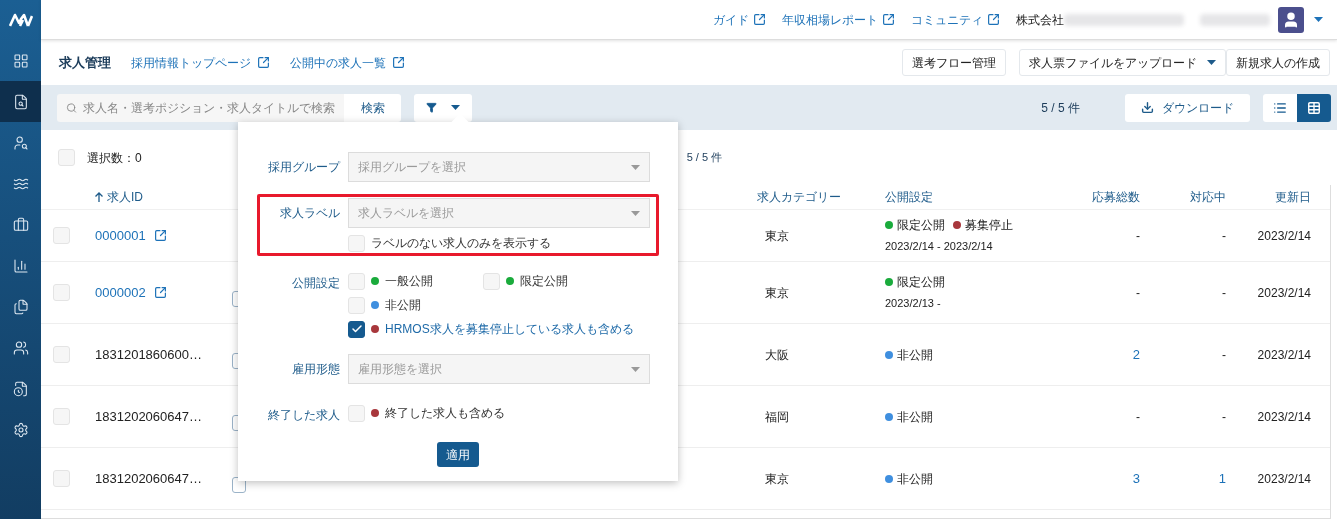  What do you see at coordinates (461, 243) in the screenshot?
I see `option-label: ラベルのない求人のみを表示する` at bounding box center [461, 243].